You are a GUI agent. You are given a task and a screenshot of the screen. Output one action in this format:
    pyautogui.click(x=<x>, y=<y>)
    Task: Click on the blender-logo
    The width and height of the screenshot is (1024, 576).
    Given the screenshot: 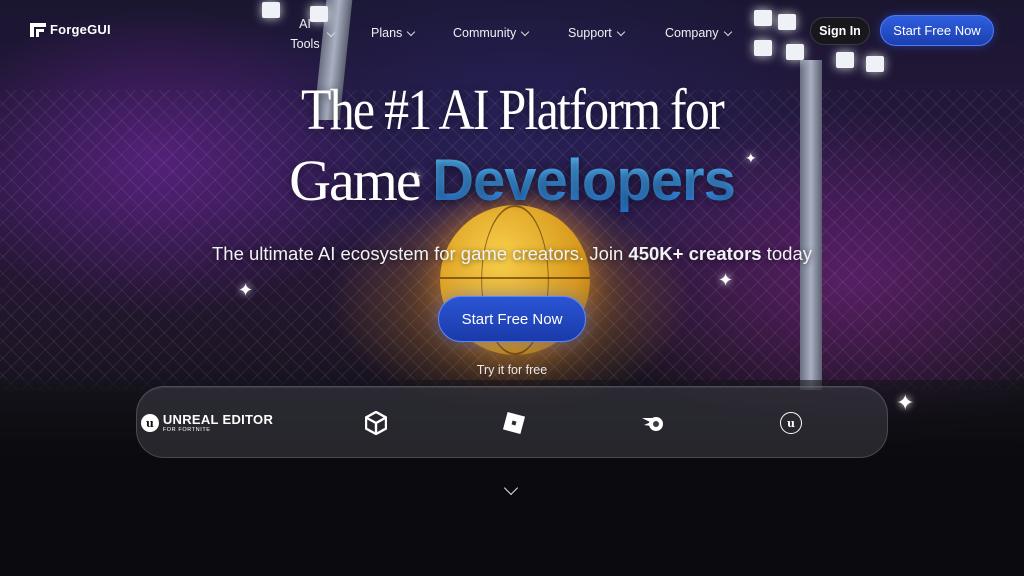 What is the action you would take?
    pyautogui.click(x=654, y=423)
    